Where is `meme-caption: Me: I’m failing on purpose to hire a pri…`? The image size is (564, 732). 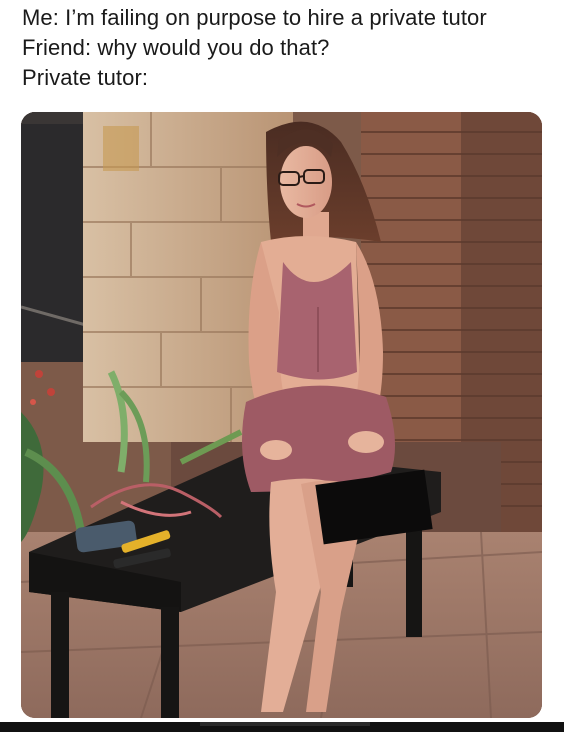
meme-caption: Me: I’m failing on purpose to hire a pri… is located at coordinates (287, 48).